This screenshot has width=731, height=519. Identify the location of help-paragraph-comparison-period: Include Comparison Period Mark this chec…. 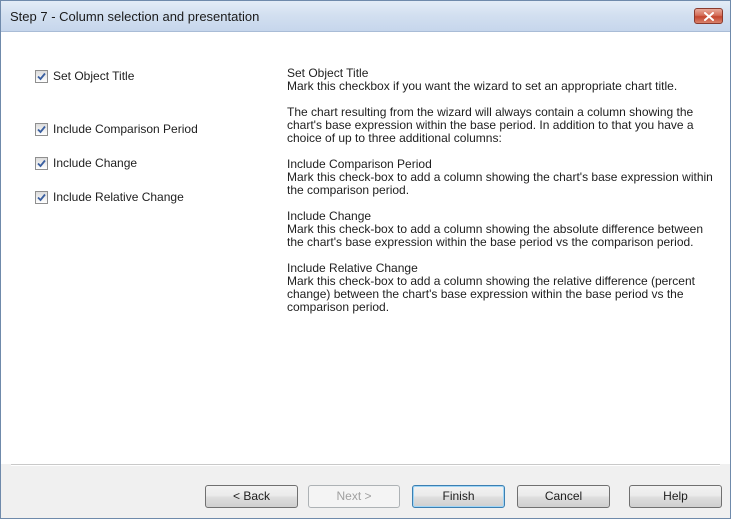
(503, 177).